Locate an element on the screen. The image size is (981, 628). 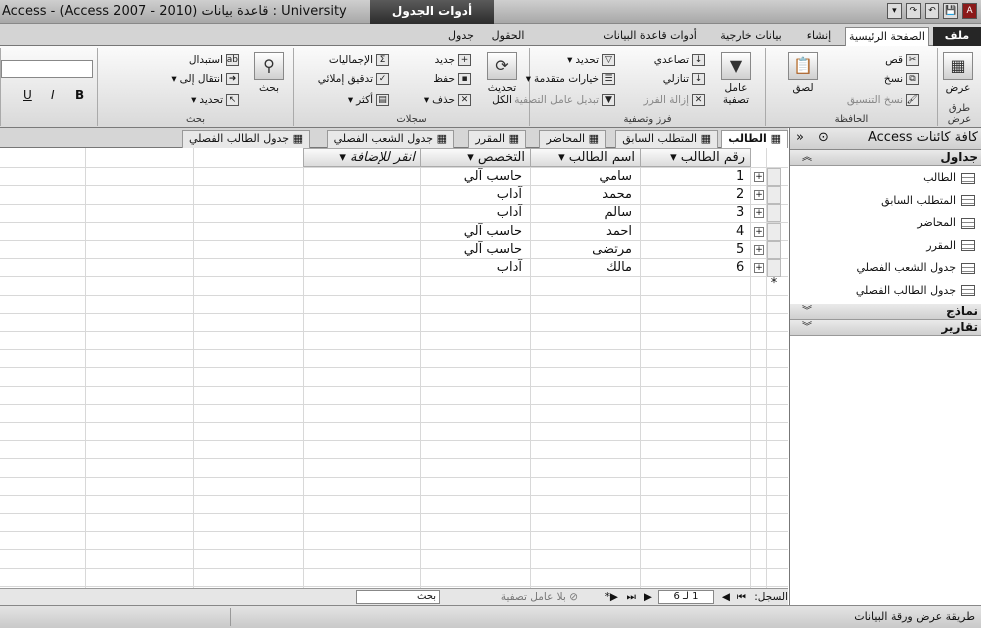
delete-record-button: ✕ حذف ▾ is located at coordinates (447, 100).